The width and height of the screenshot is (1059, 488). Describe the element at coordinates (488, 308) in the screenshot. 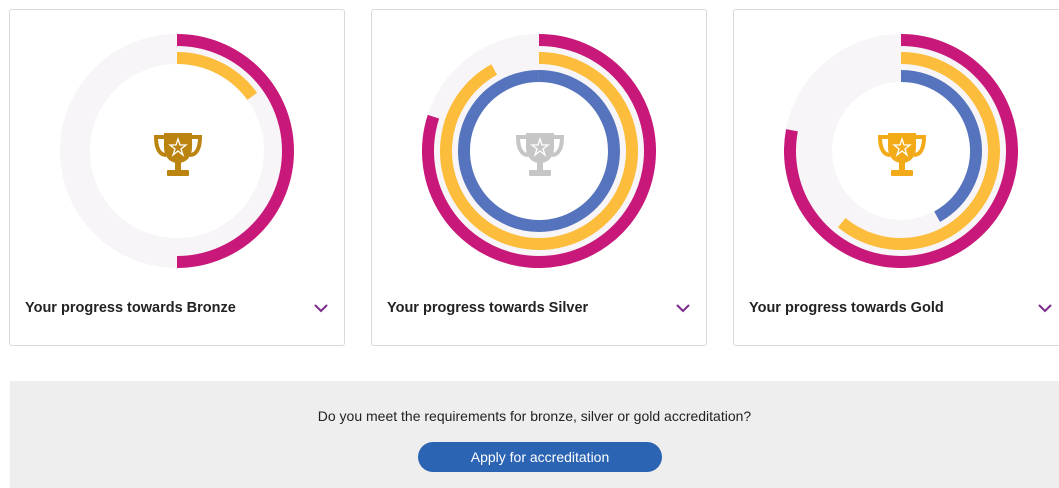

I see `card-title-silver: Your progress towards Silver` at that location.